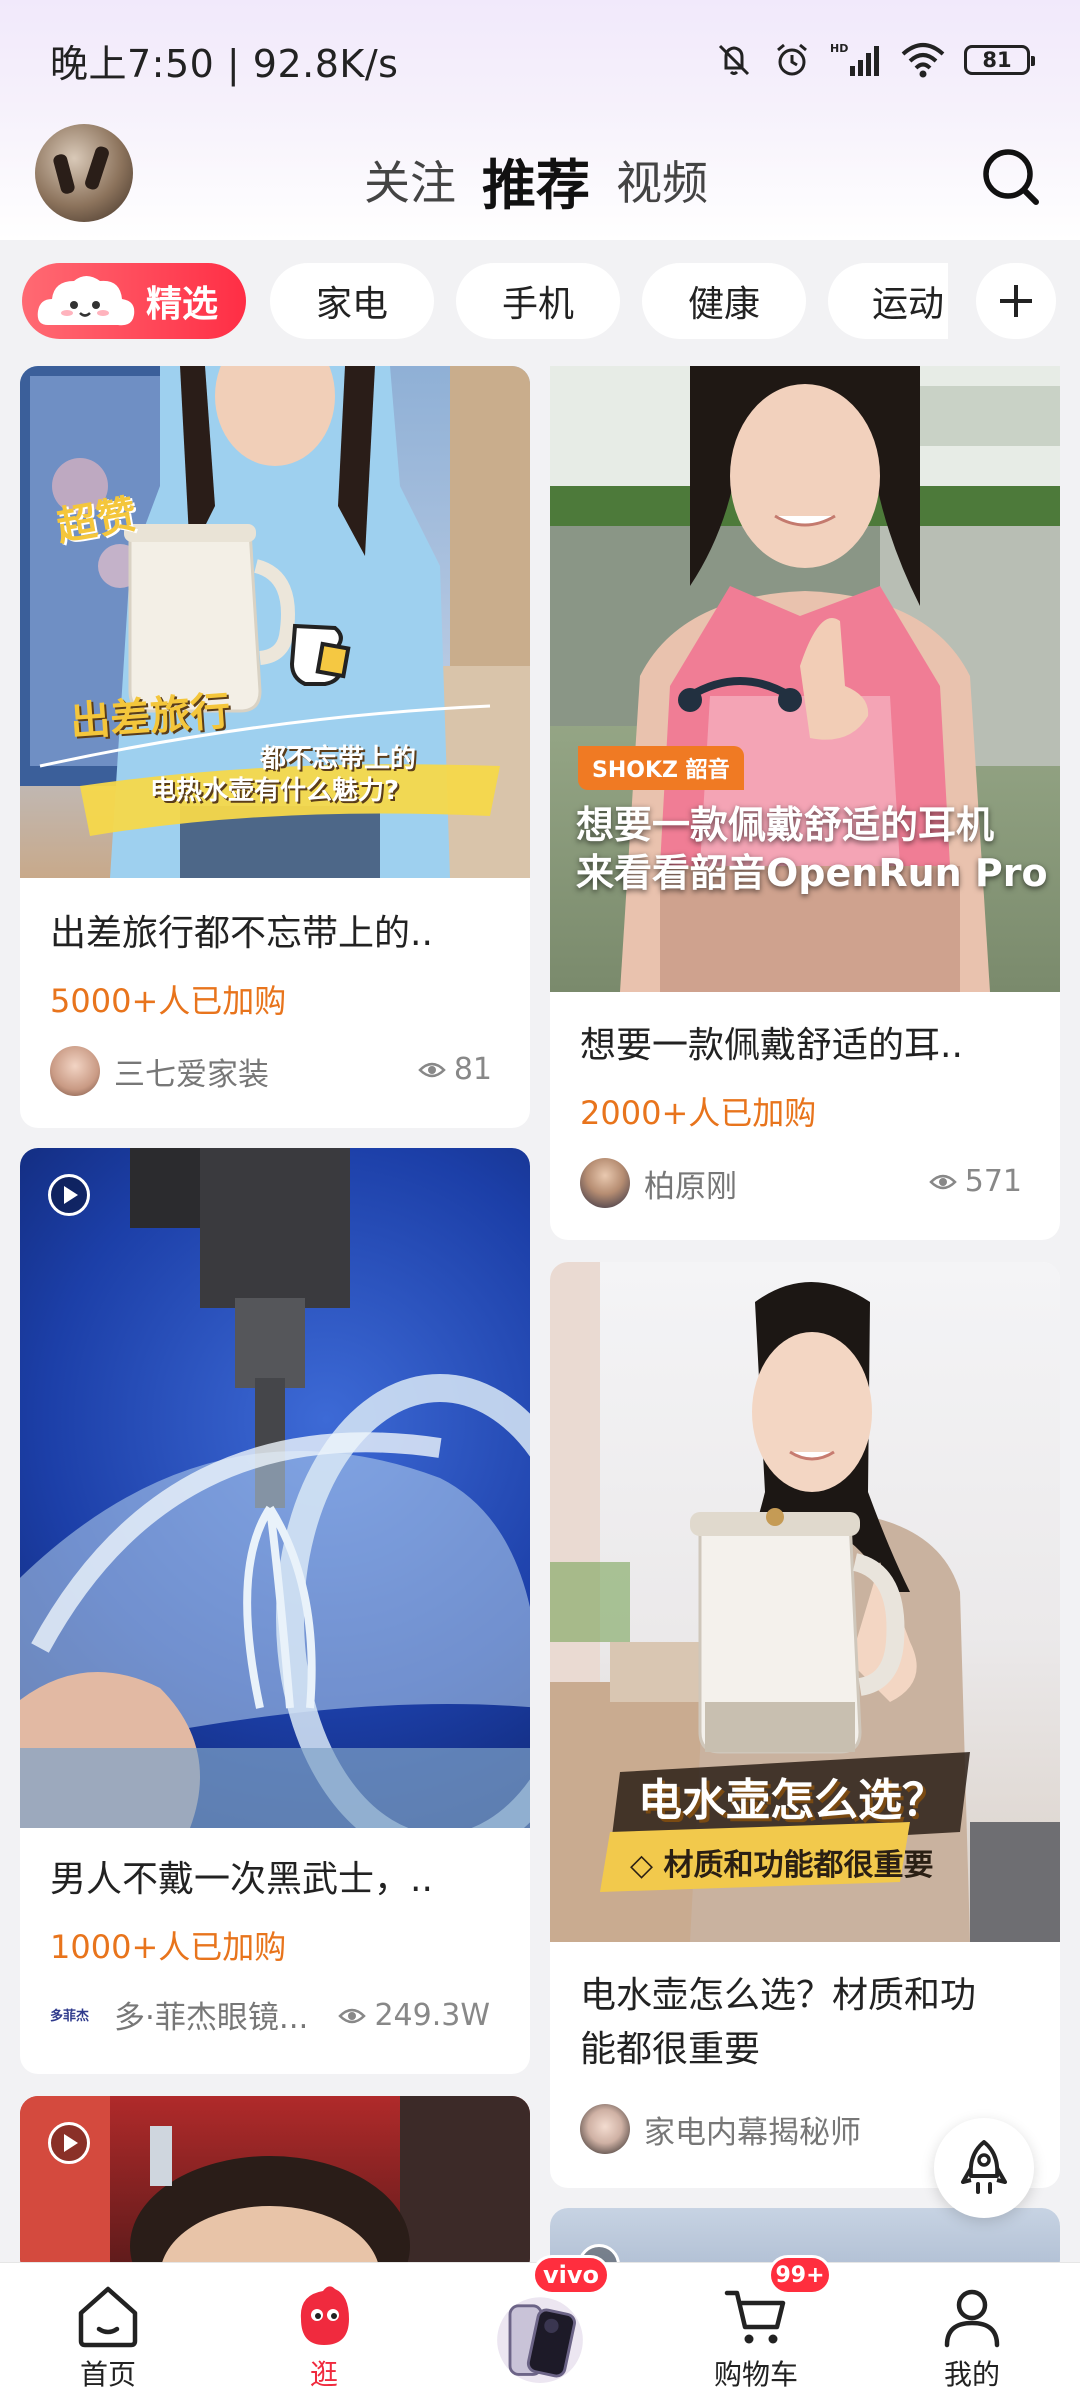 The height and width of the screenshot is (2400, 1080). What do you see at coordinates (275, 622) in the screenshot?
I see `product-image: 超赞 出差旅行 都不忘带上的 电热水壶有什么魅力?` at bounding box center [275, 622].